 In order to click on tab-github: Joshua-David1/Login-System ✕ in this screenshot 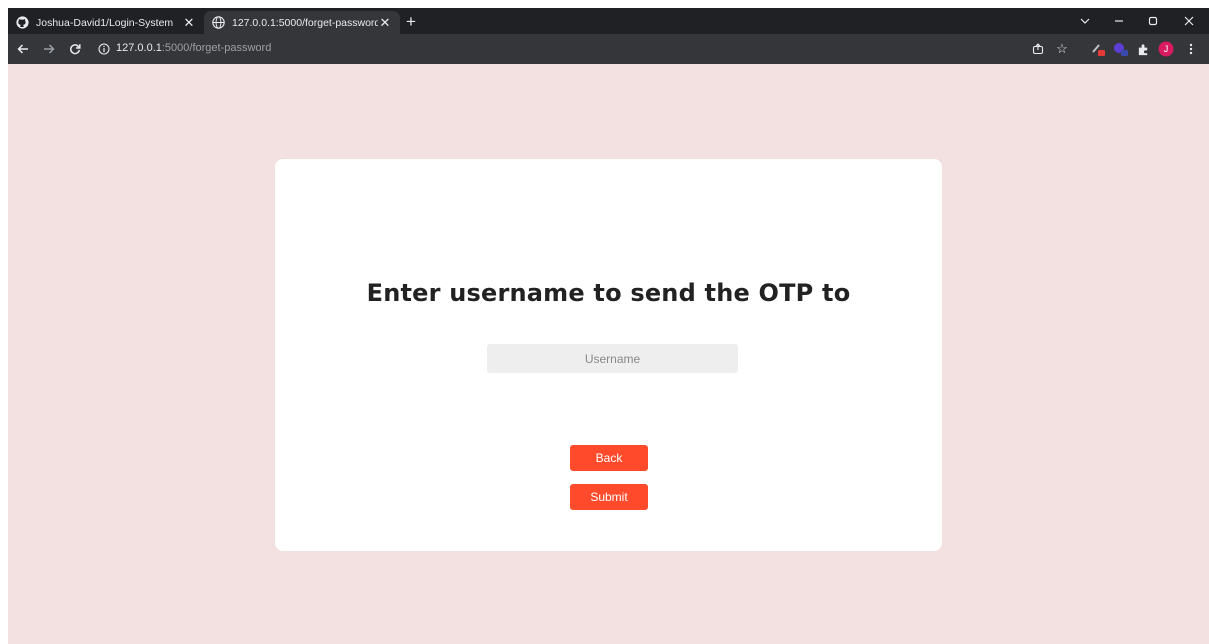, I will do `click(106, 22)`.